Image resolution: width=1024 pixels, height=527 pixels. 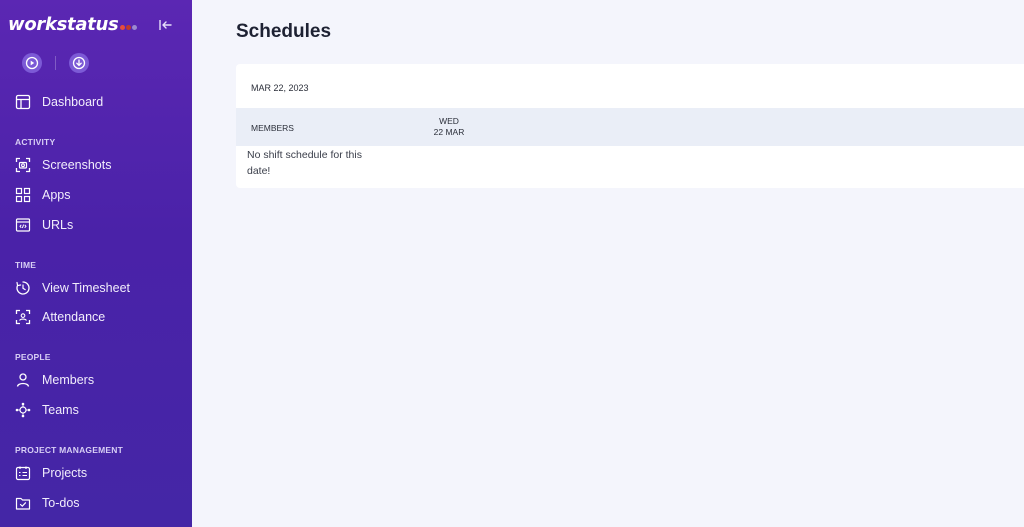 What do you see at coordinates (60, 410) in the screenshot?
I see `sidebar-item-label: Teams` at bounding box center [60, 410].